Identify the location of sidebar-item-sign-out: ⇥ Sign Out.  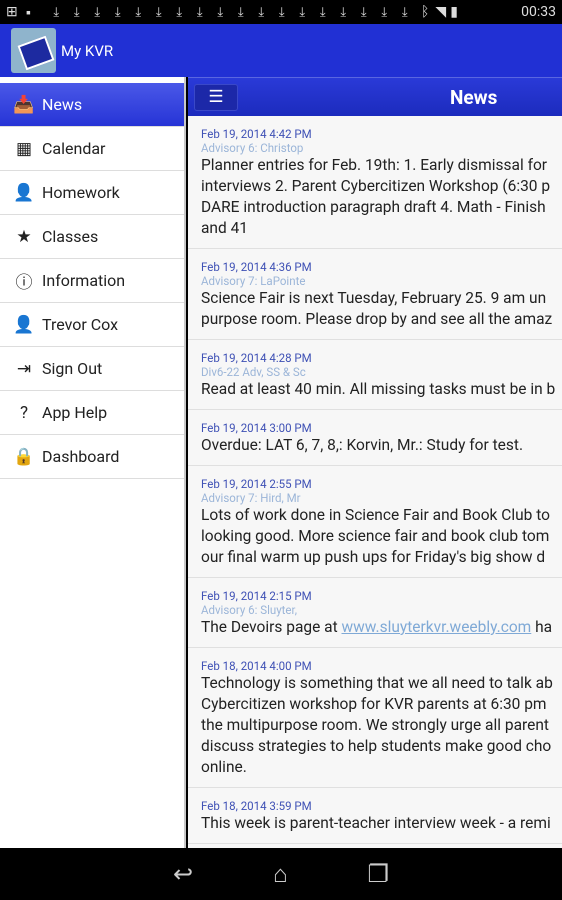
(92, 369).